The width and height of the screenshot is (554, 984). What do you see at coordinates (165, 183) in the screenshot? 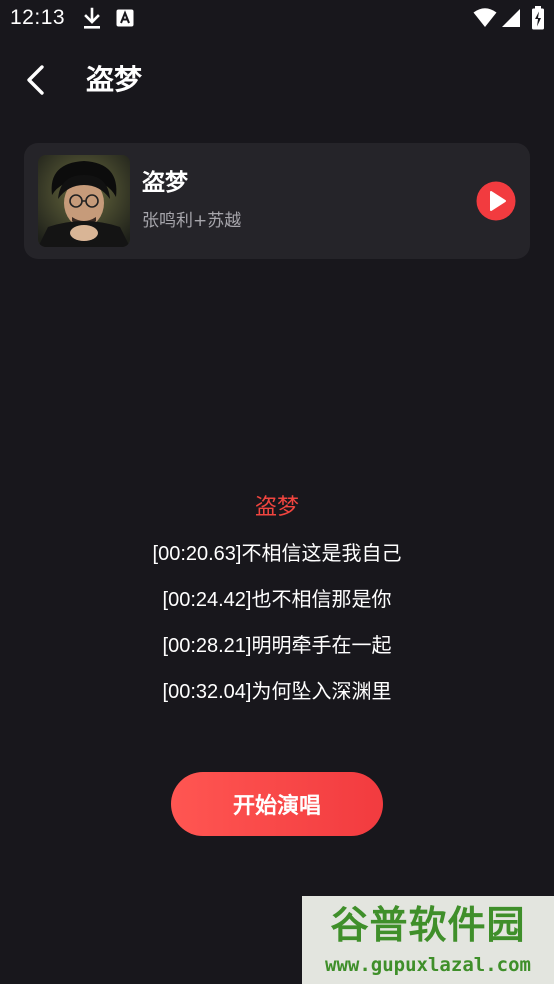
I see `song-title: 盗梦` at bounding box center [165, 183].